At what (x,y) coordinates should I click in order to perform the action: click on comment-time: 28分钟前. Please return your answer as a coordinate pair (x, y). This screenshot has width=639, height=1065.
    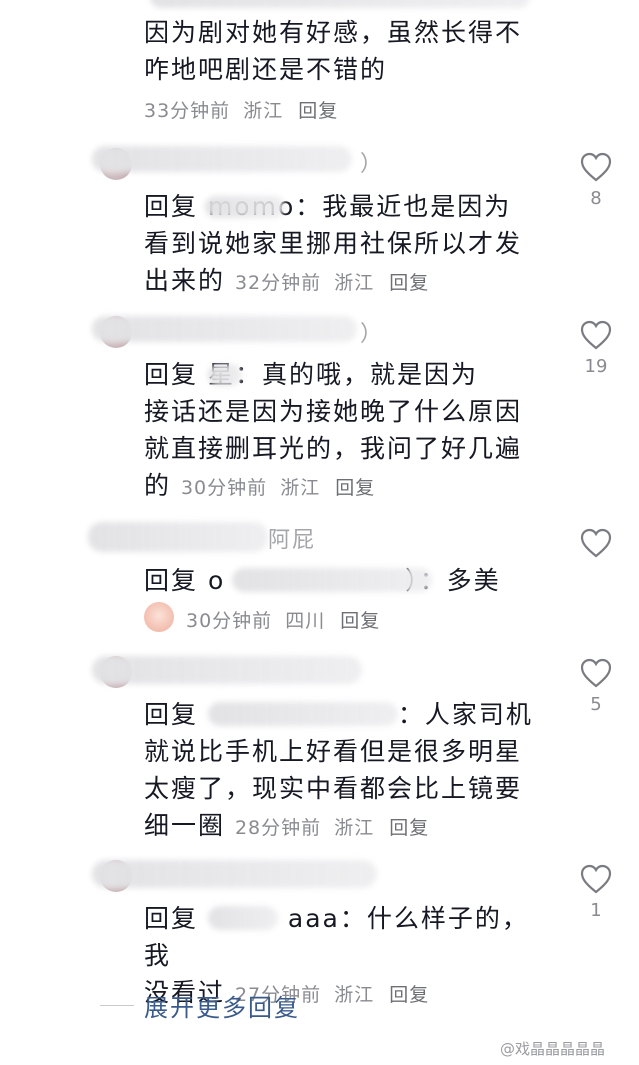
    Looking at the image, I should click on (278, 828).